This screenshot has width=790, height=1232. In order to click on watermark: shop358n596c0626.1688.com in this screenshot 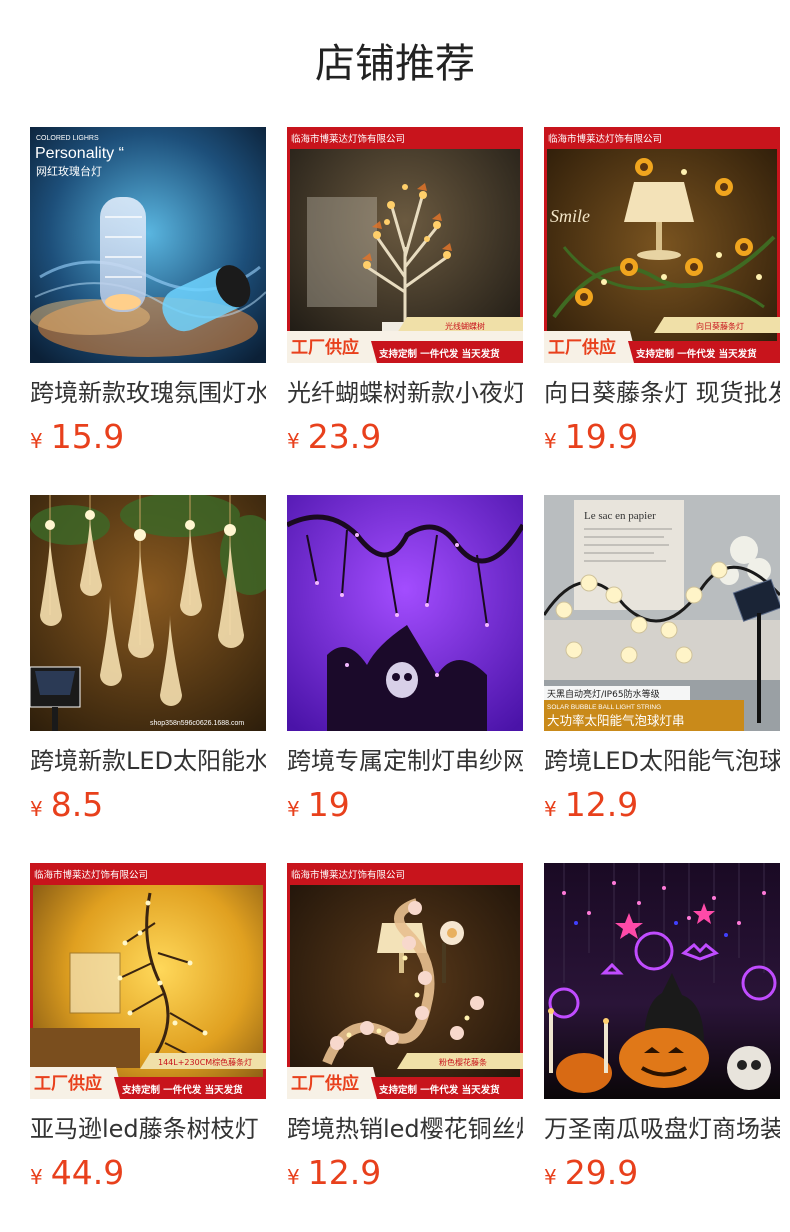, I will do `click(197, 723)`.